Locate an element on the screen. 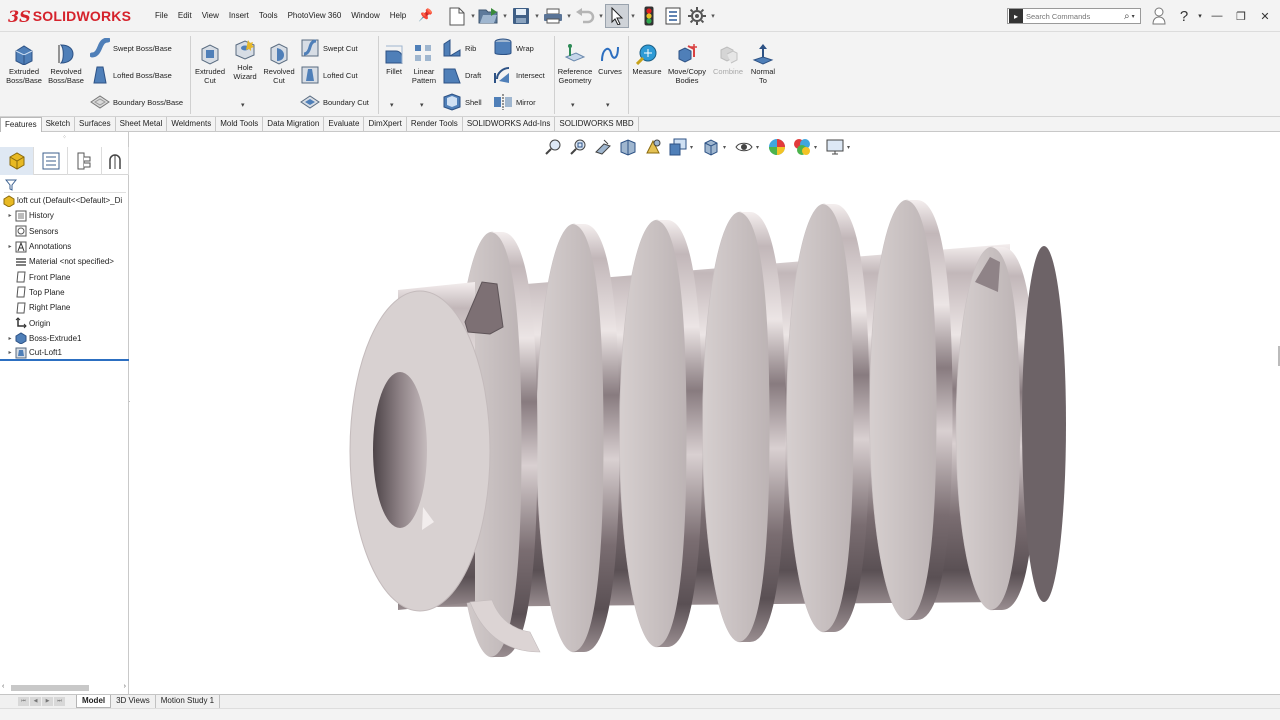  linear-pattern-button: Linear Pattern is located at coordinates (424, 63).